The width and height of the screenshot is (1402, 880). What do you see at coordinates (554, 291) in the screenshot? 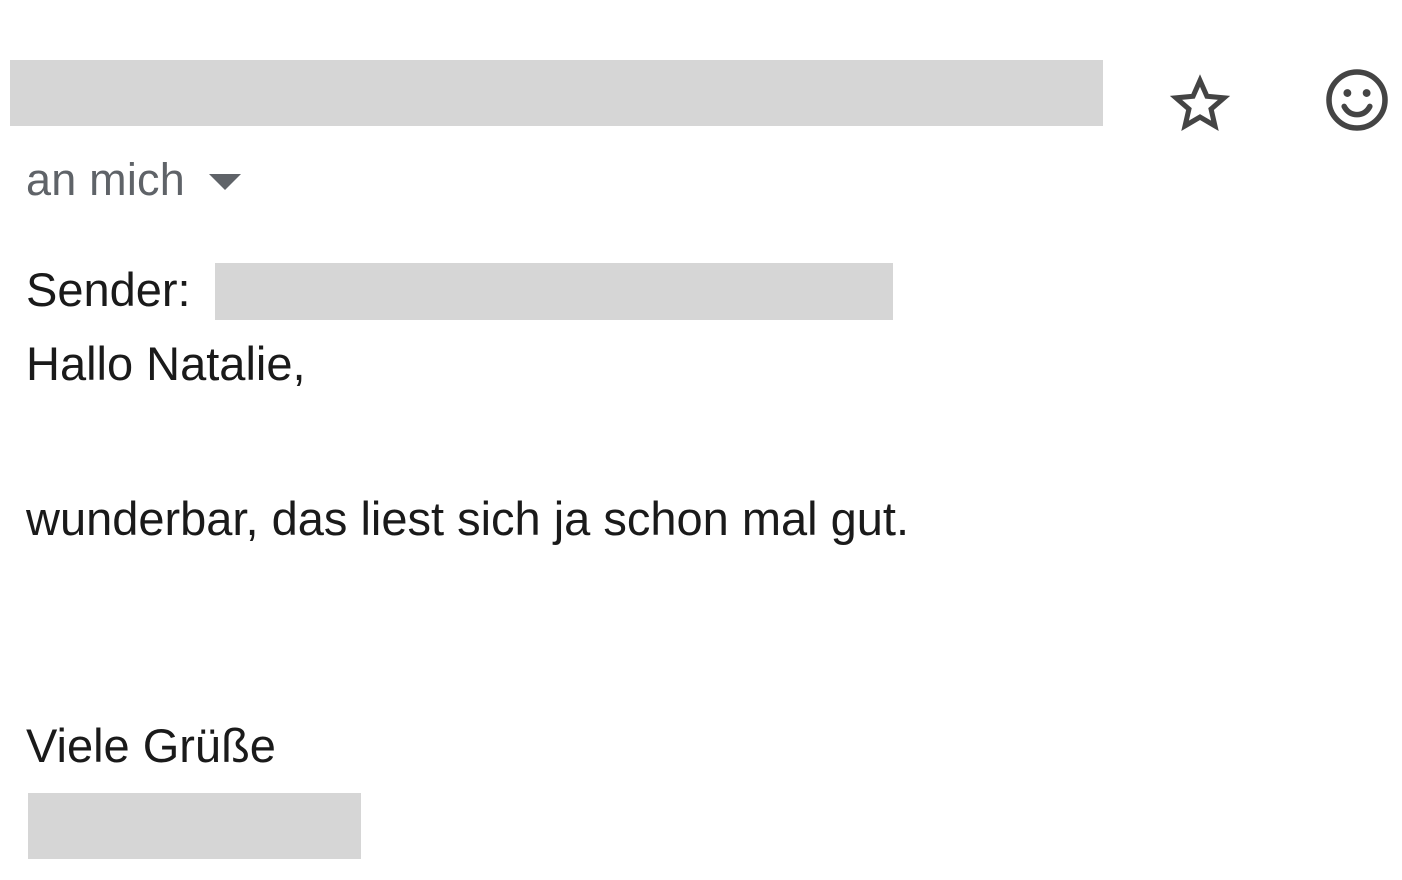
I see `sender-address-redacted` at bounding box center [554, 291].